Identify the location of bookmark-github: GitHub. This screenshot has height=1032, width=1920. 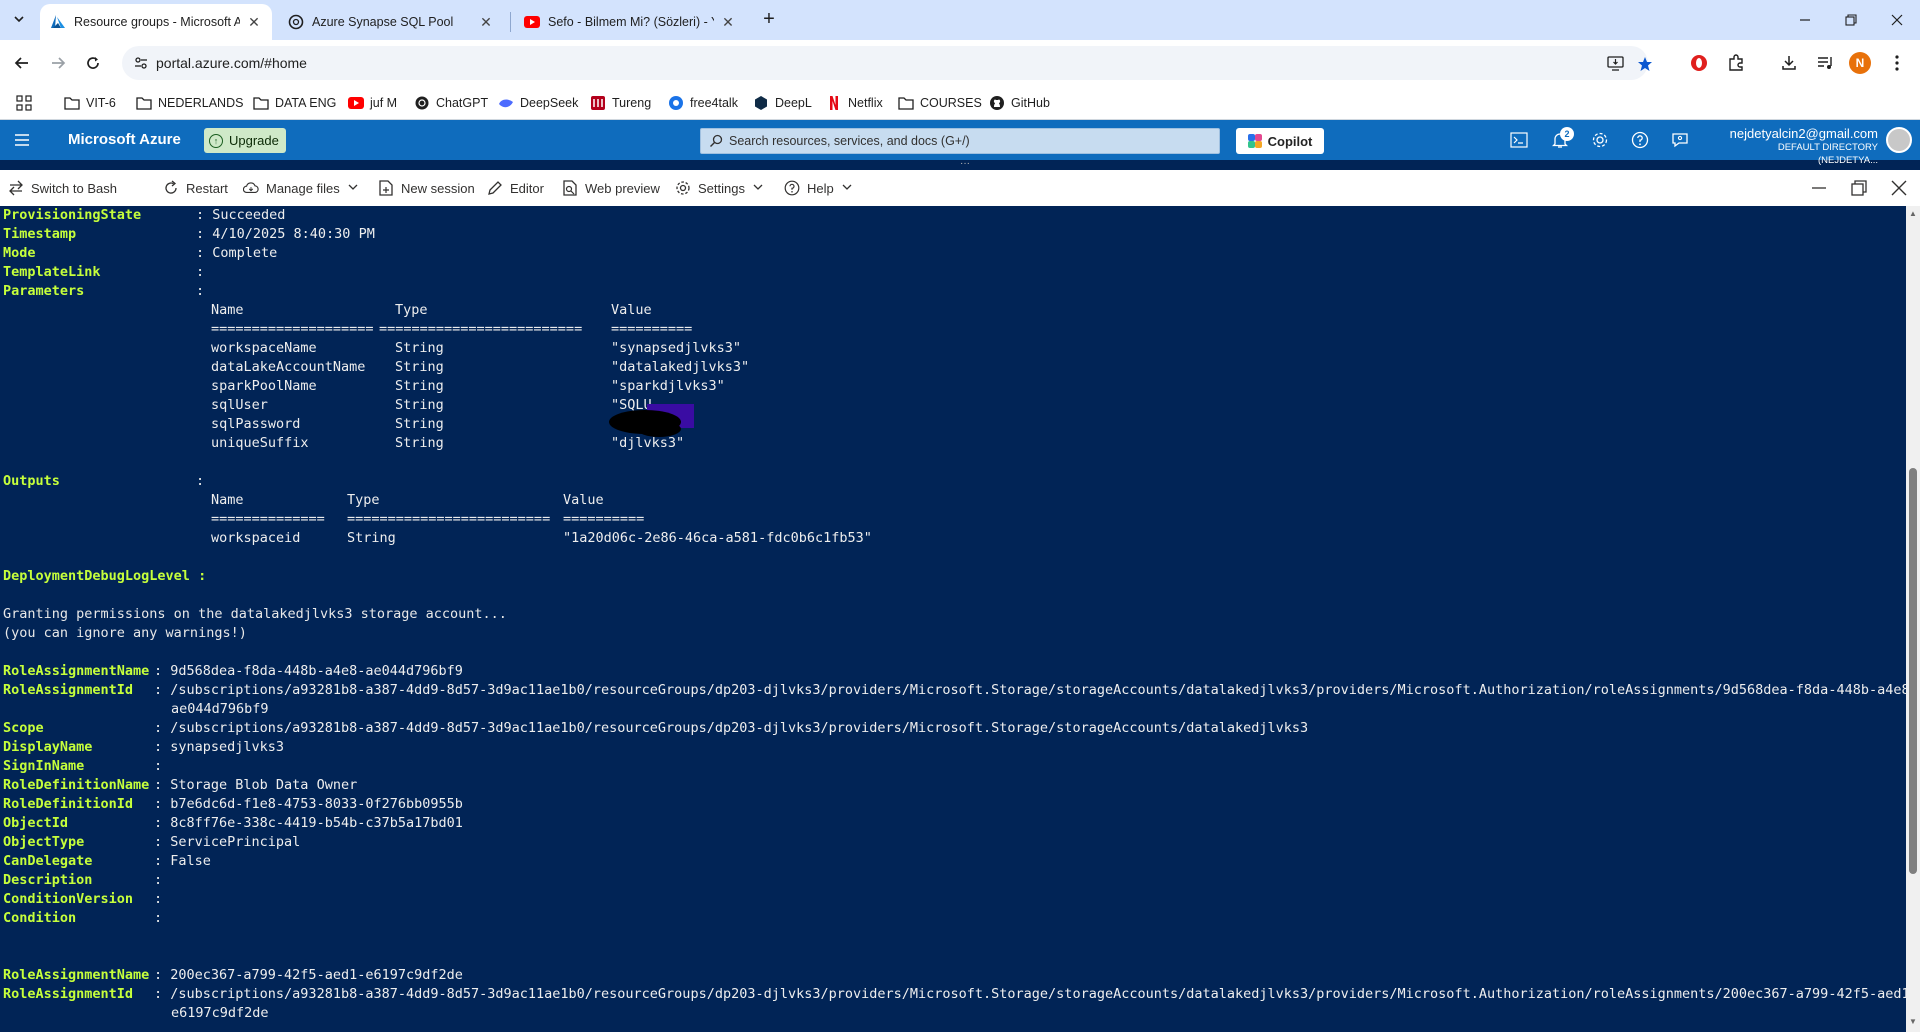
(1019, 103).